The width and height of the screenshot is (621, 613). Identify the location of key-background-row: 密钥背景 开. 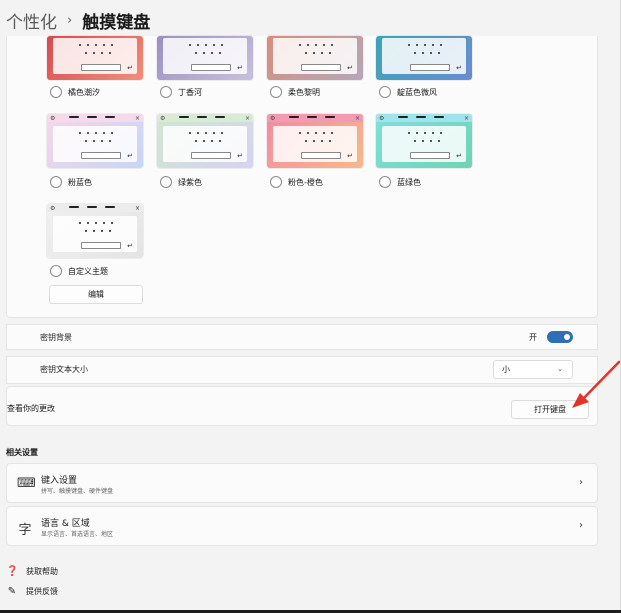
(302, 337).